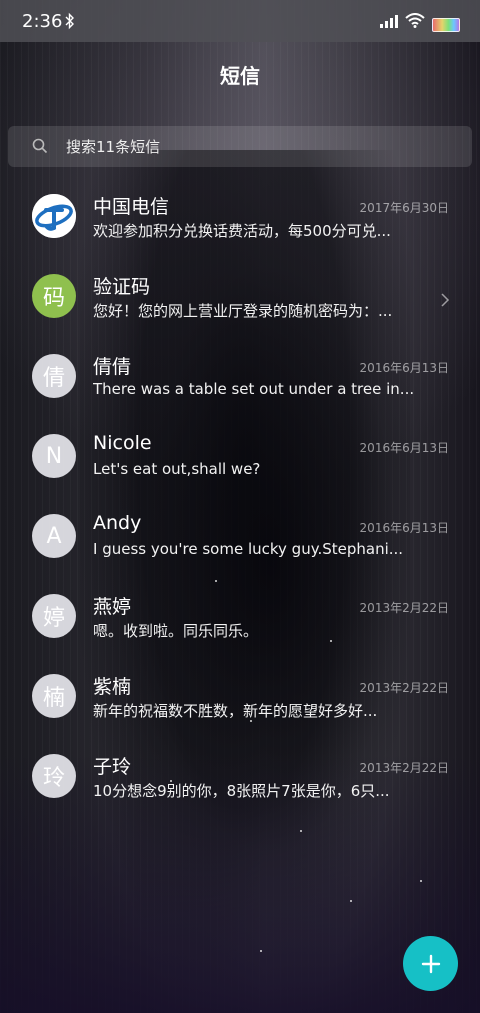 The width and height of the screenshot is (480, 1013). What do you see at coordinates (112, 687) in the screenshot?
I see `conversation-name: 紫楠` at bounding box center [112, 687].